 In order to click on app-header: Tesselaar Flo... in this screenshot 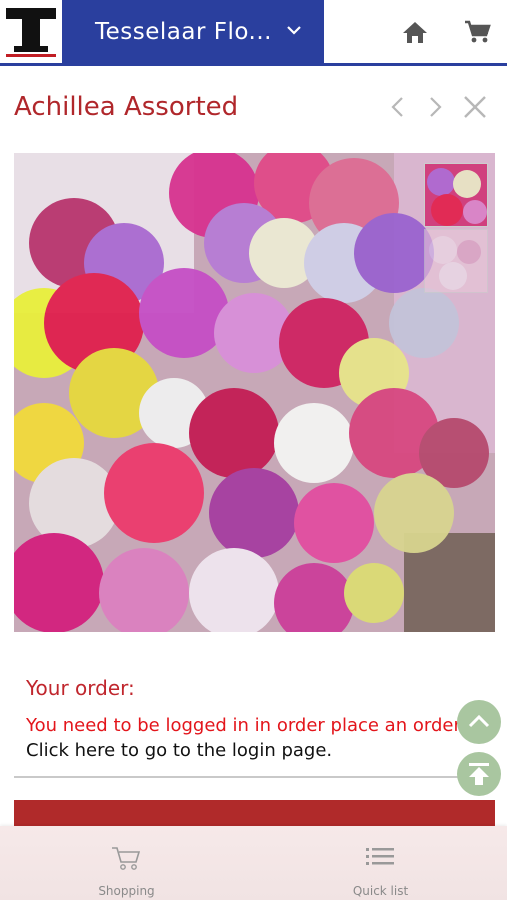, I will do `click(253, 33)`.